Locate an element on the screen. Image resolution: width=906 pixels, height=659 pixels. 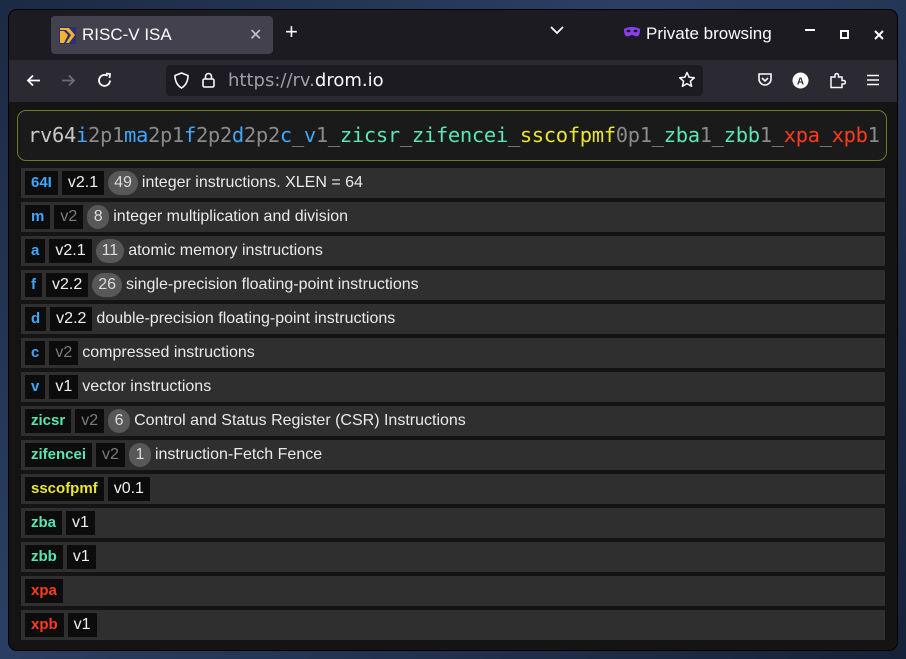
isa-segment: zba is located at coordinates (681, 135).